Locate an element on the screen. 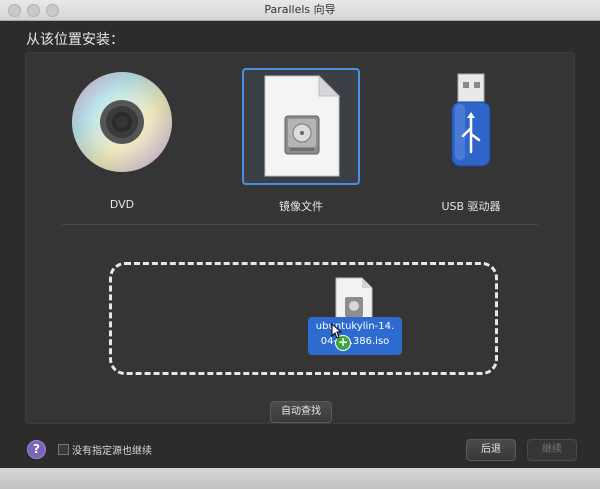 Image resolution: width=600 pixels, height=489 pixels. continue-button: 继续 is located at coordinates (552, 450).